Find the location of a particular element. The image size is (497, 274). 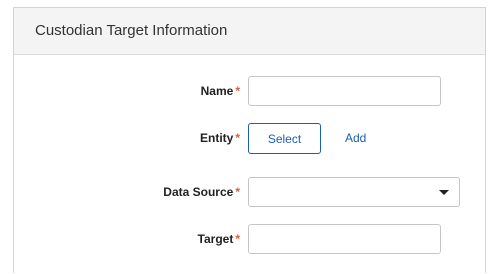

name-label: Name * is located at coordinates (220, 91).